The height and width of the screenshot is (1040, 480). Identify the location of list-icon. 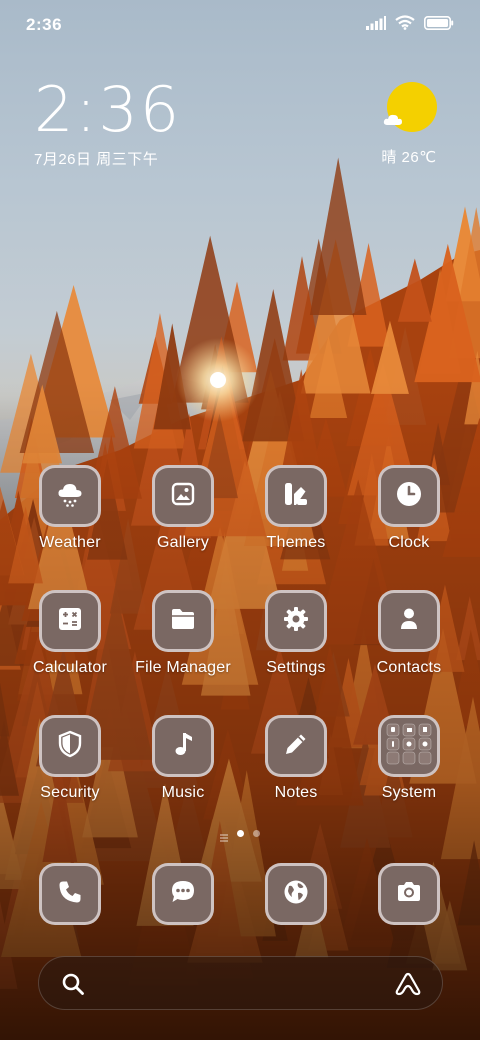
(224, 835).